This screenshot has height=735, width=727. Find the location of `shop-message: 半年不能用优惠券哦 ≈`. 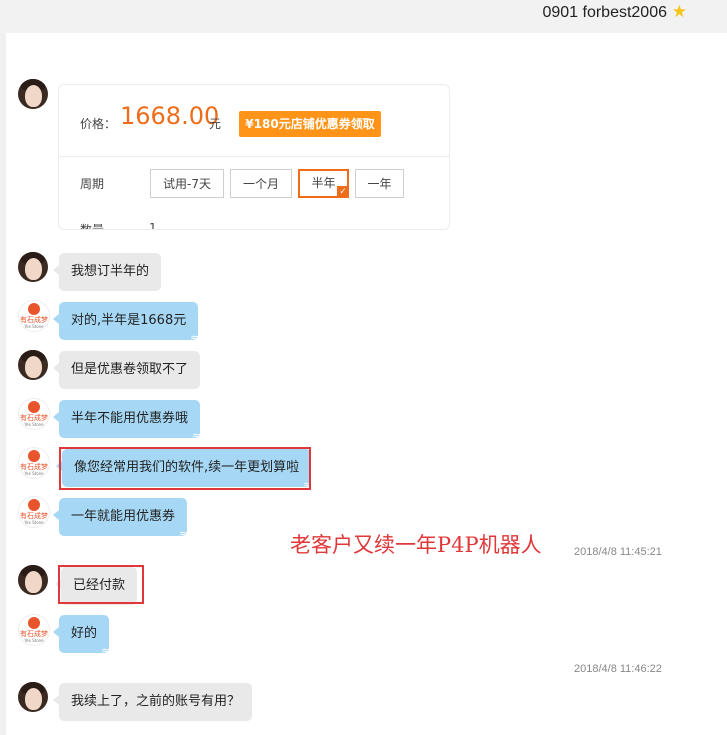

shop-message: 半年不能用优惠券哦 ≈ is located at coordinates (126, 420).